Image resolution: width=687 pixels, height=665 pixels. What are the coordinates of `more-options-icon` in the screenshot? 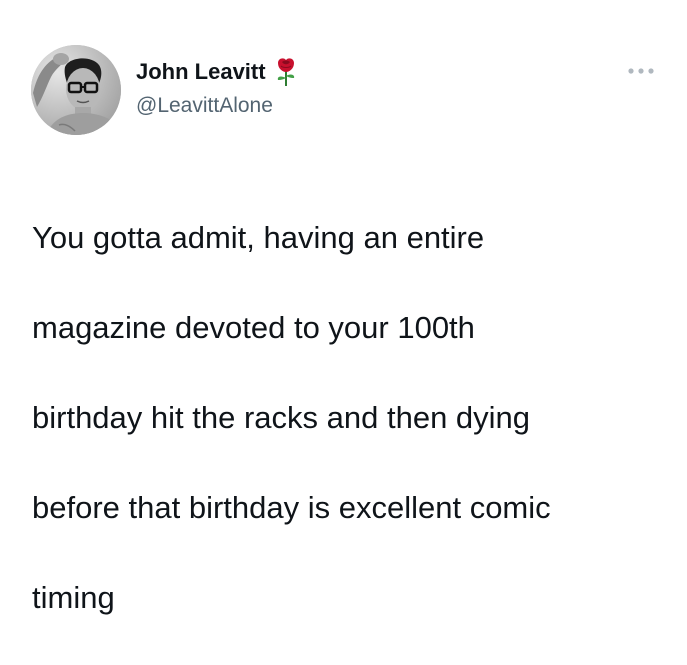 It's located at (641, 71).